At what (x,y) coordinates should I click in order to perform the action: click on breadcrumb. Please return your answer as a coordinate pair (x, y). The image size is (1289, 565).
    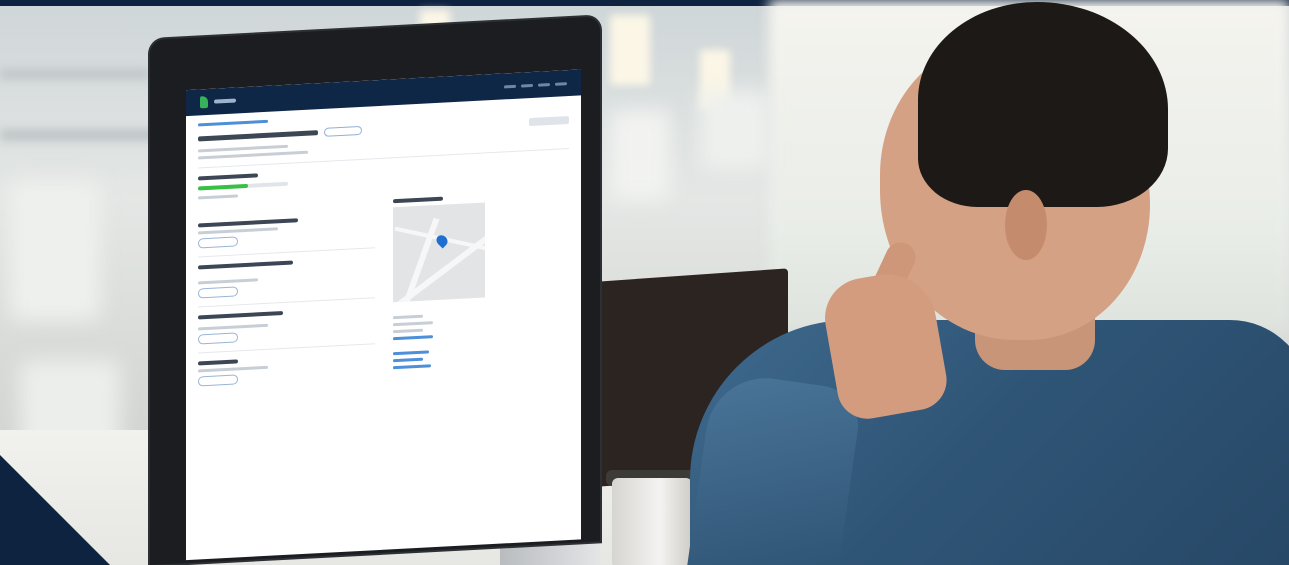
    Looking at the image, I should click on (233, 123).